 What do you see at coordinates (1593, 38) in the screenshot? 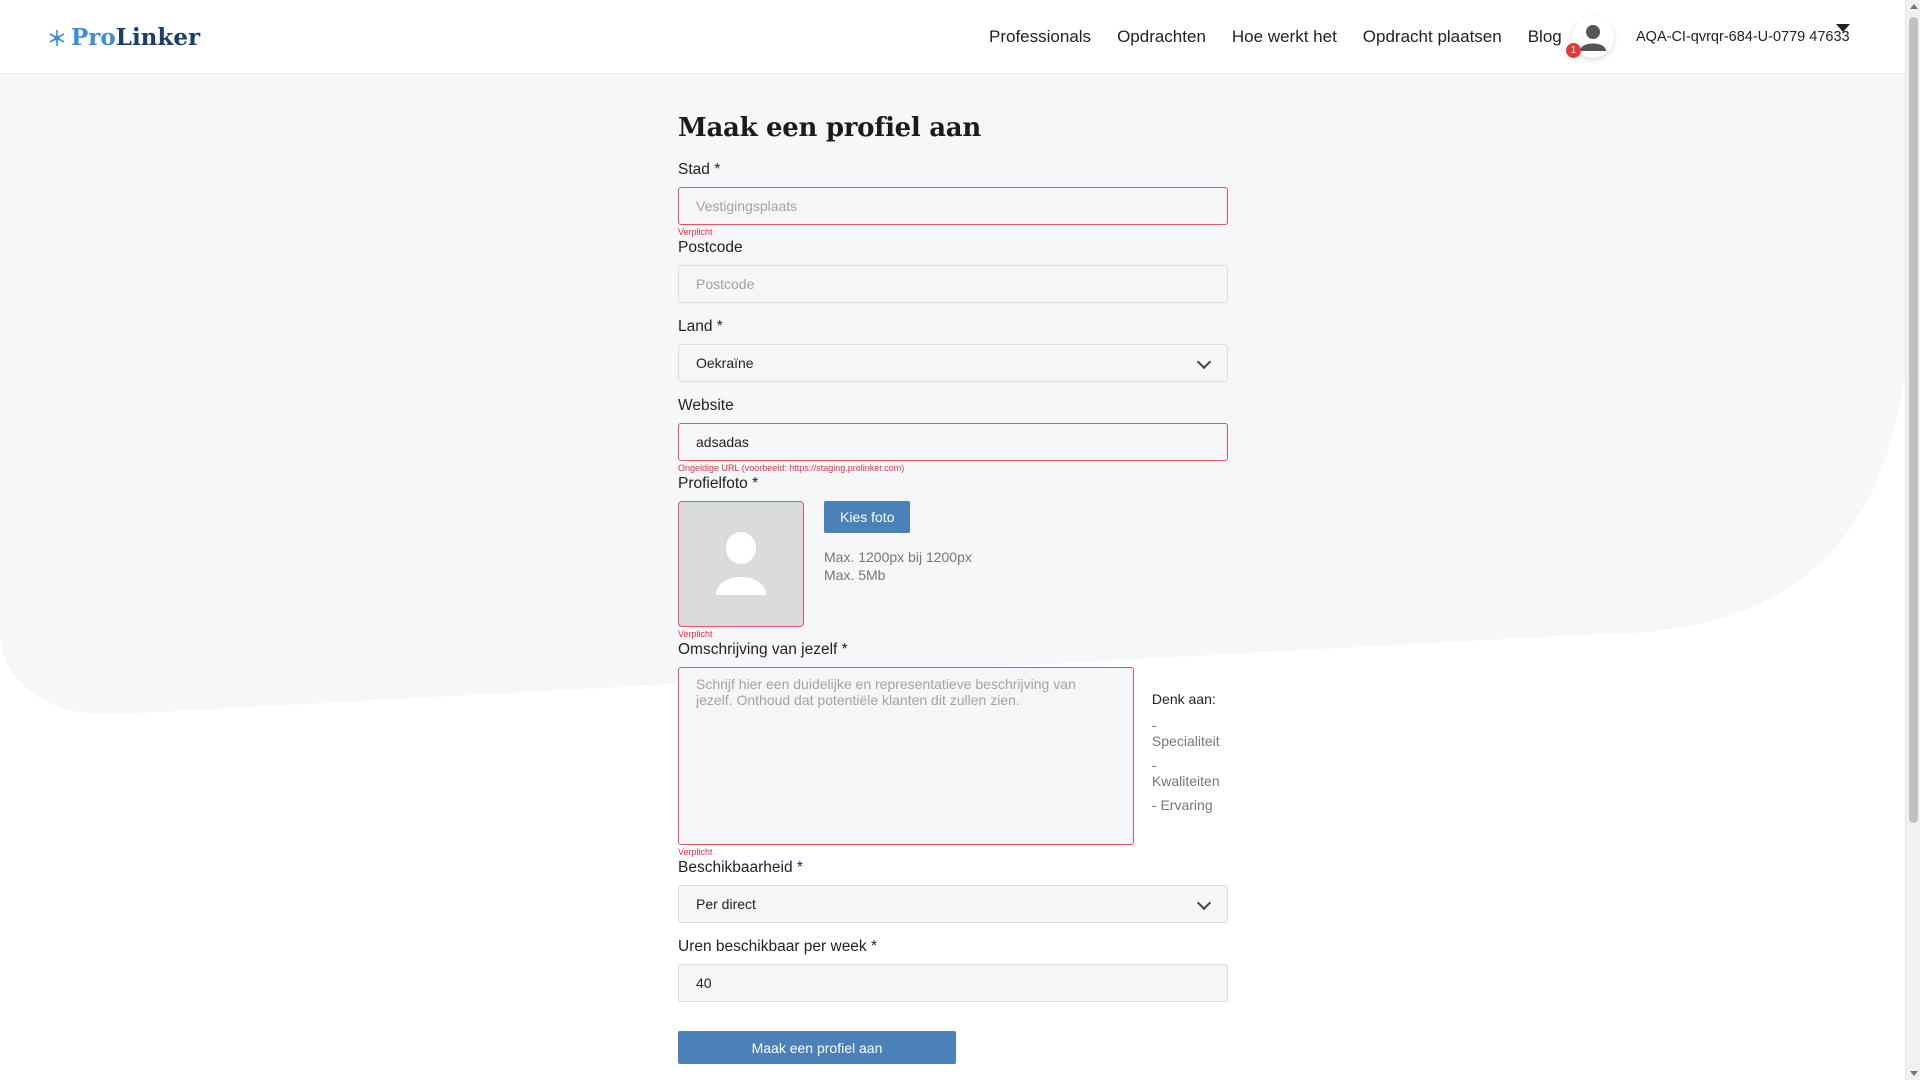
I see `user-icon` at bounding box center [1593, 38].